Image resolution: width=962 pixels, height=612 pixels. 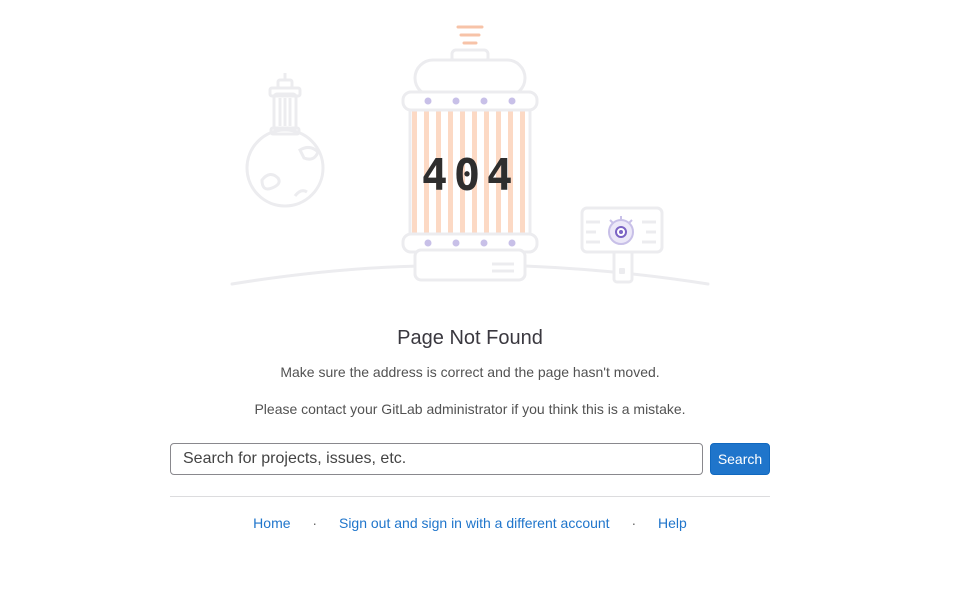 I want to click on server-unit: 404, so click(x=470, y=165).